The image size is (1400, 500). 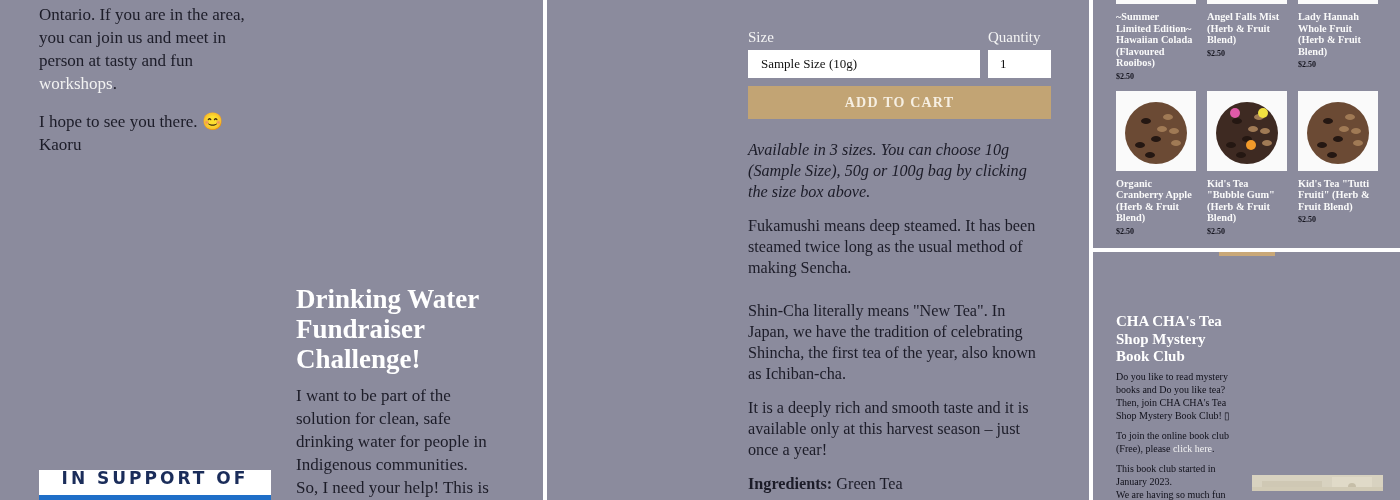 What do you see at coordinates (1338, 34) in the screenshot?
I see `product-name: Lady Hannah Whole Fruit (Herb & Fruit Blend)` at bounding box center [1338, 34].